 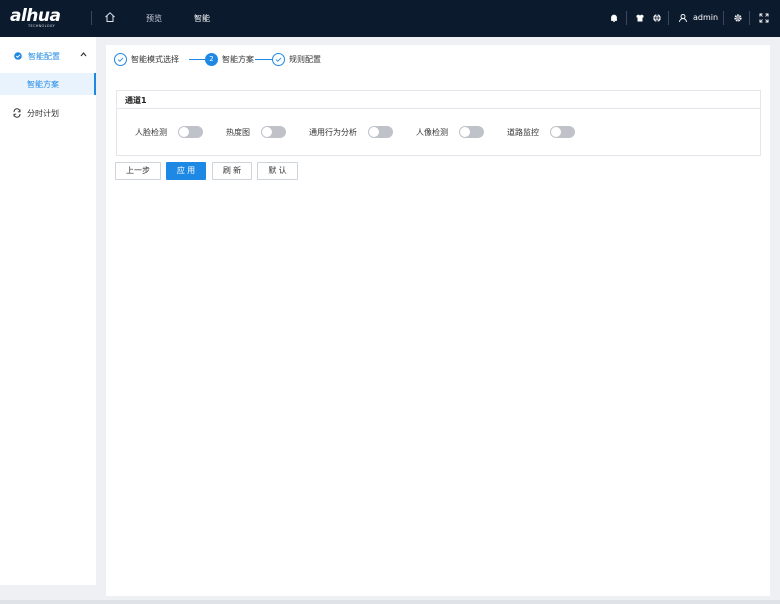 I want to click on sidebar-item-schedule: 分时计划, so click(x=48, y=113).